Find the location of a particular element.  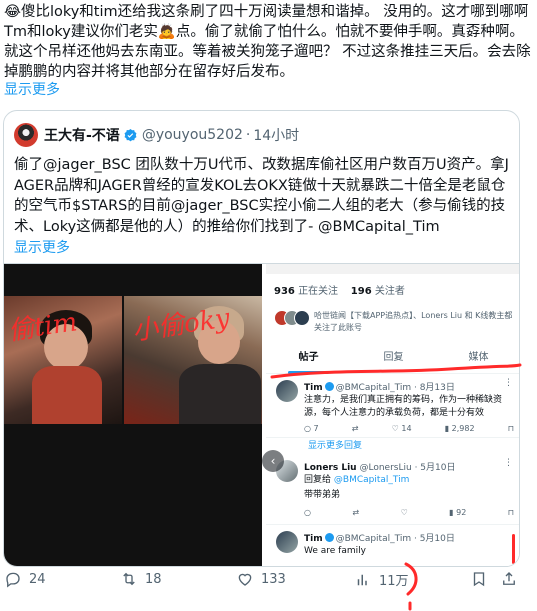

following-label: 正在关注 is located at coordinates (318, 291).